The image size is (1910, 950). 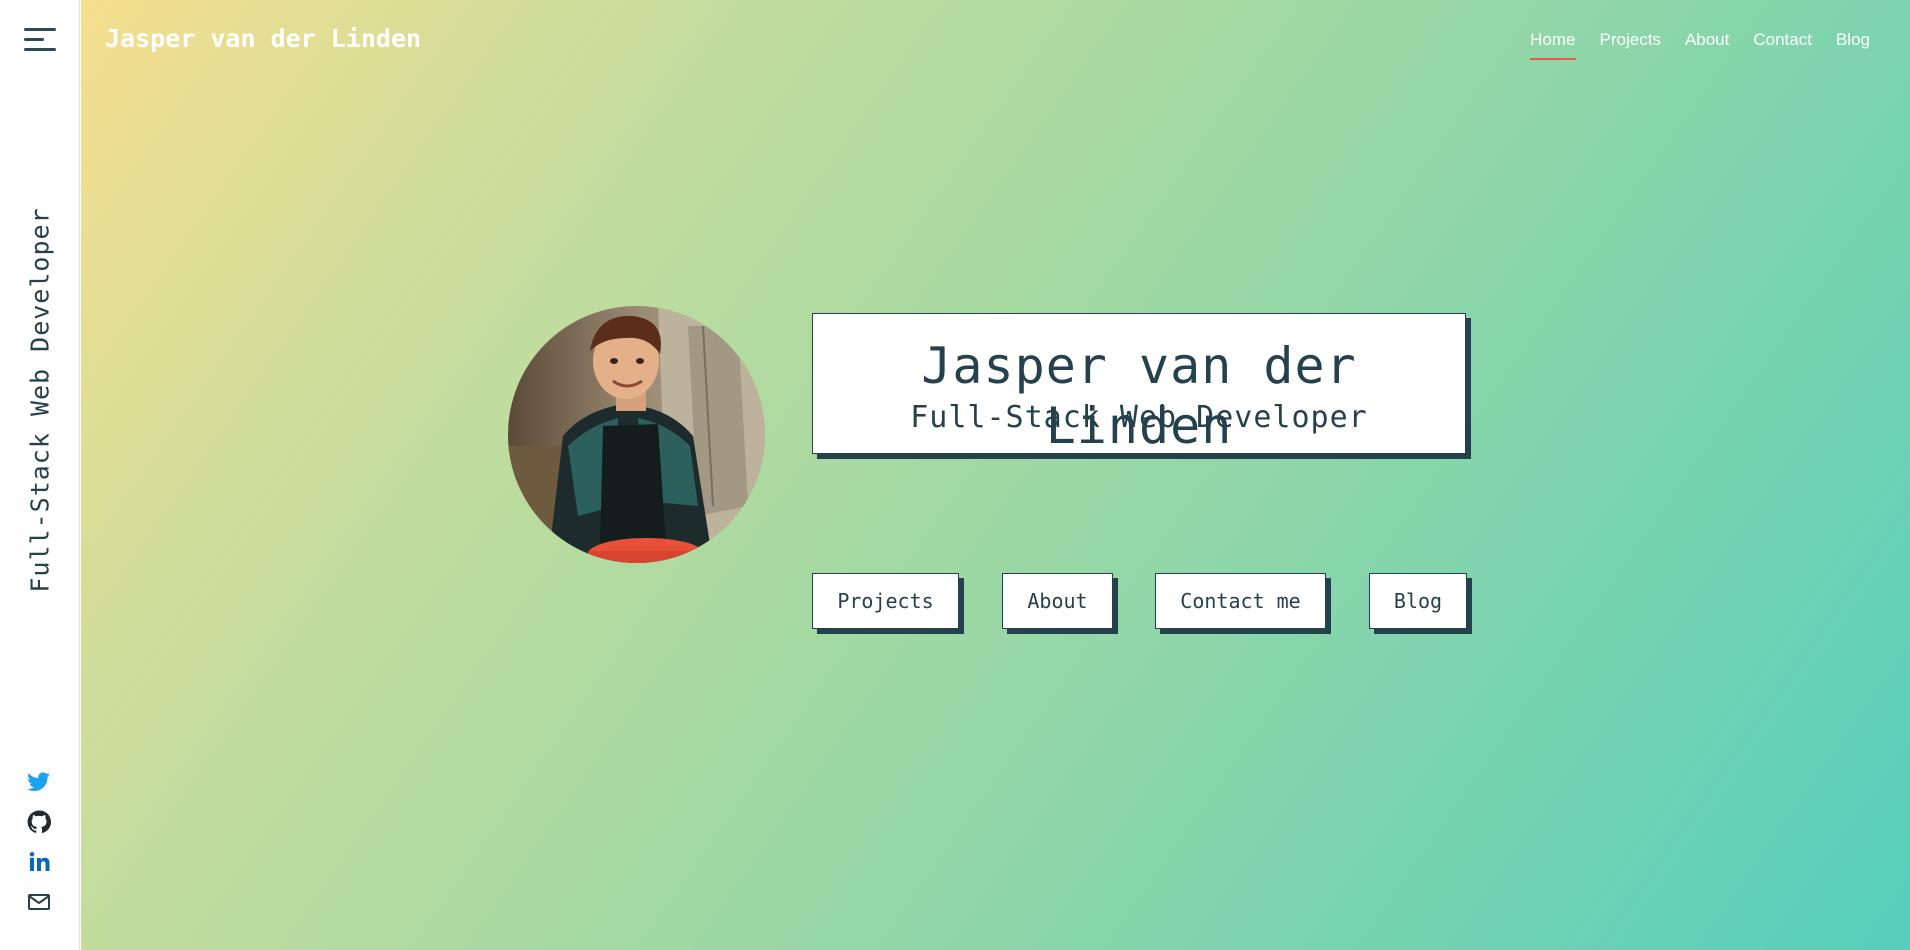 I want to click on site-brand: Jasper van der Linden, so click(x=263, y=38).